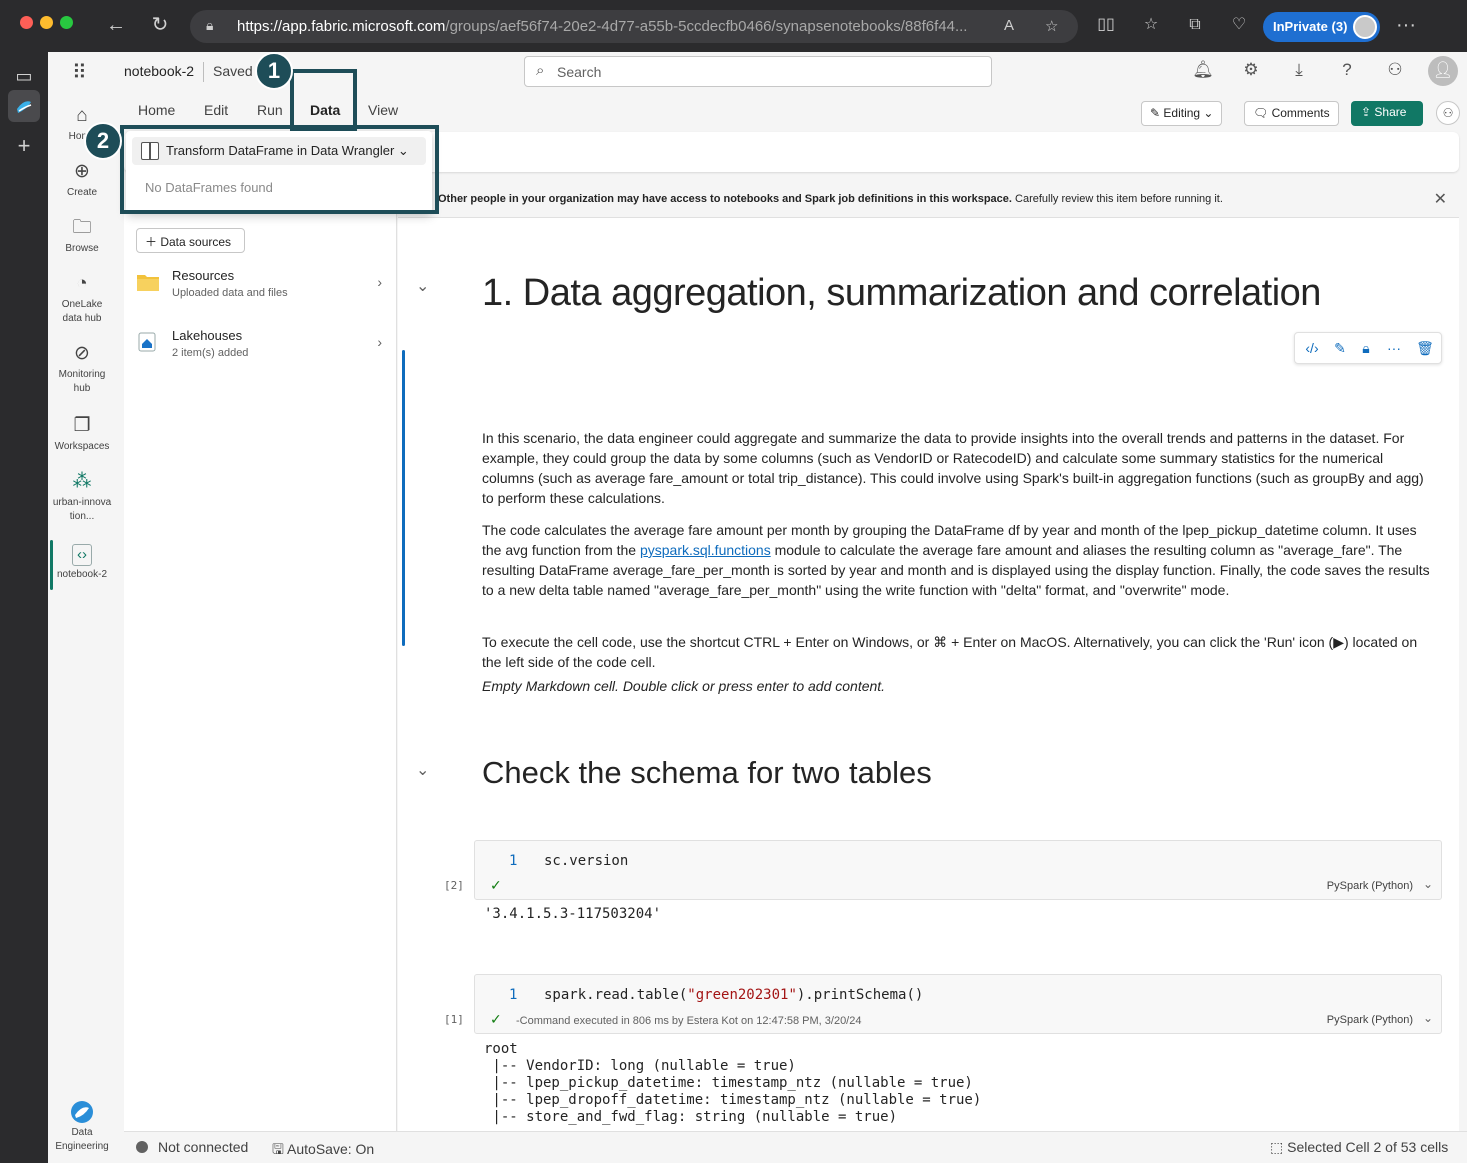 The width and height of the screenshot is (1467, 1163). I want to click on rail-item-notebook: ‹› notebook-2, so click(82, 563).